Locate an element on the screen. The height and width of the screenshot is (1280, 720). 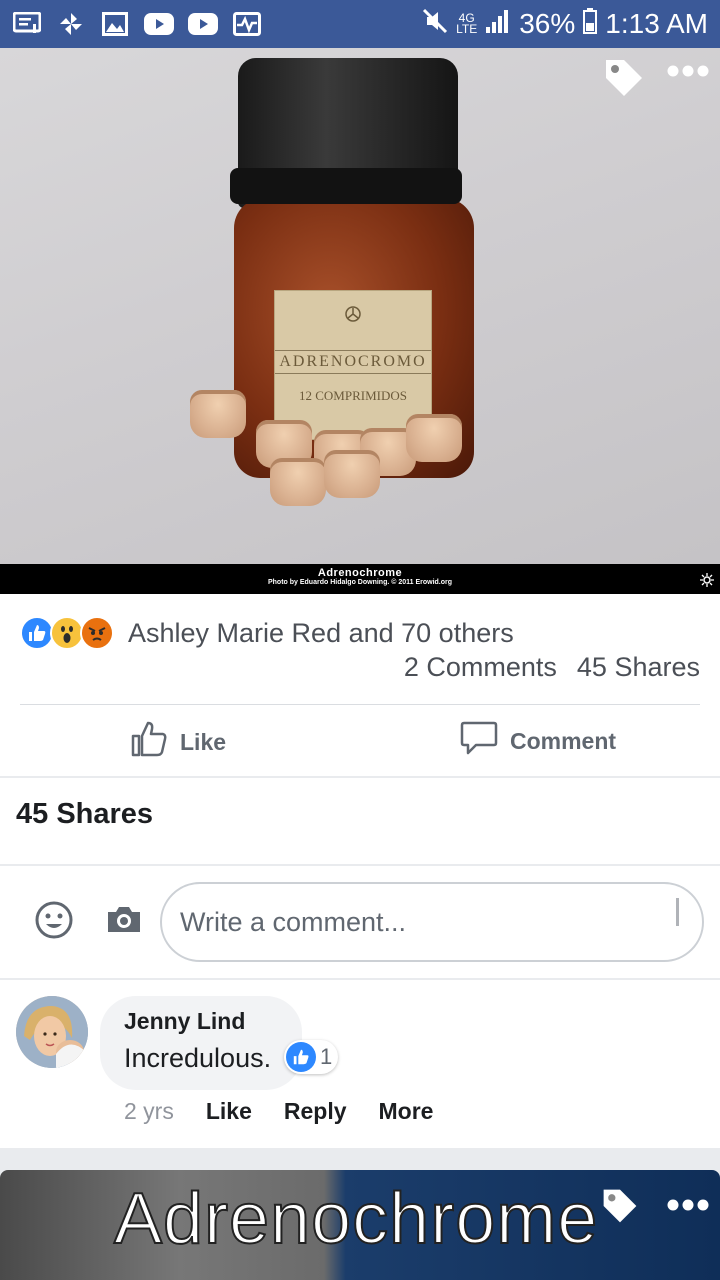
notification-icons is located at coordinates (137, 24).